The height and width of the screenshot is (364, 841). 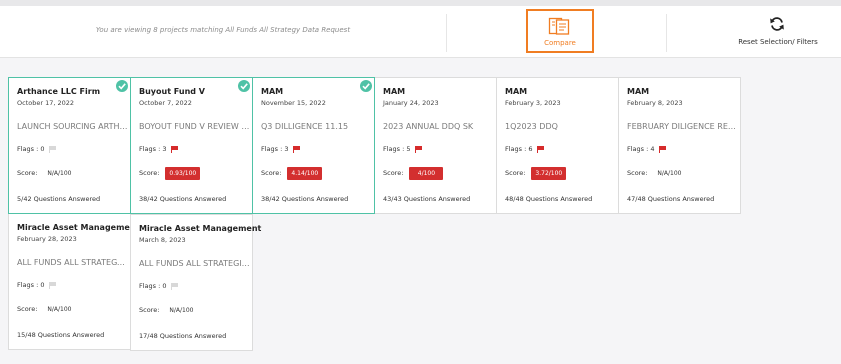 I want to click on card-flags: Flags : 6, so click(x=524, y=149).